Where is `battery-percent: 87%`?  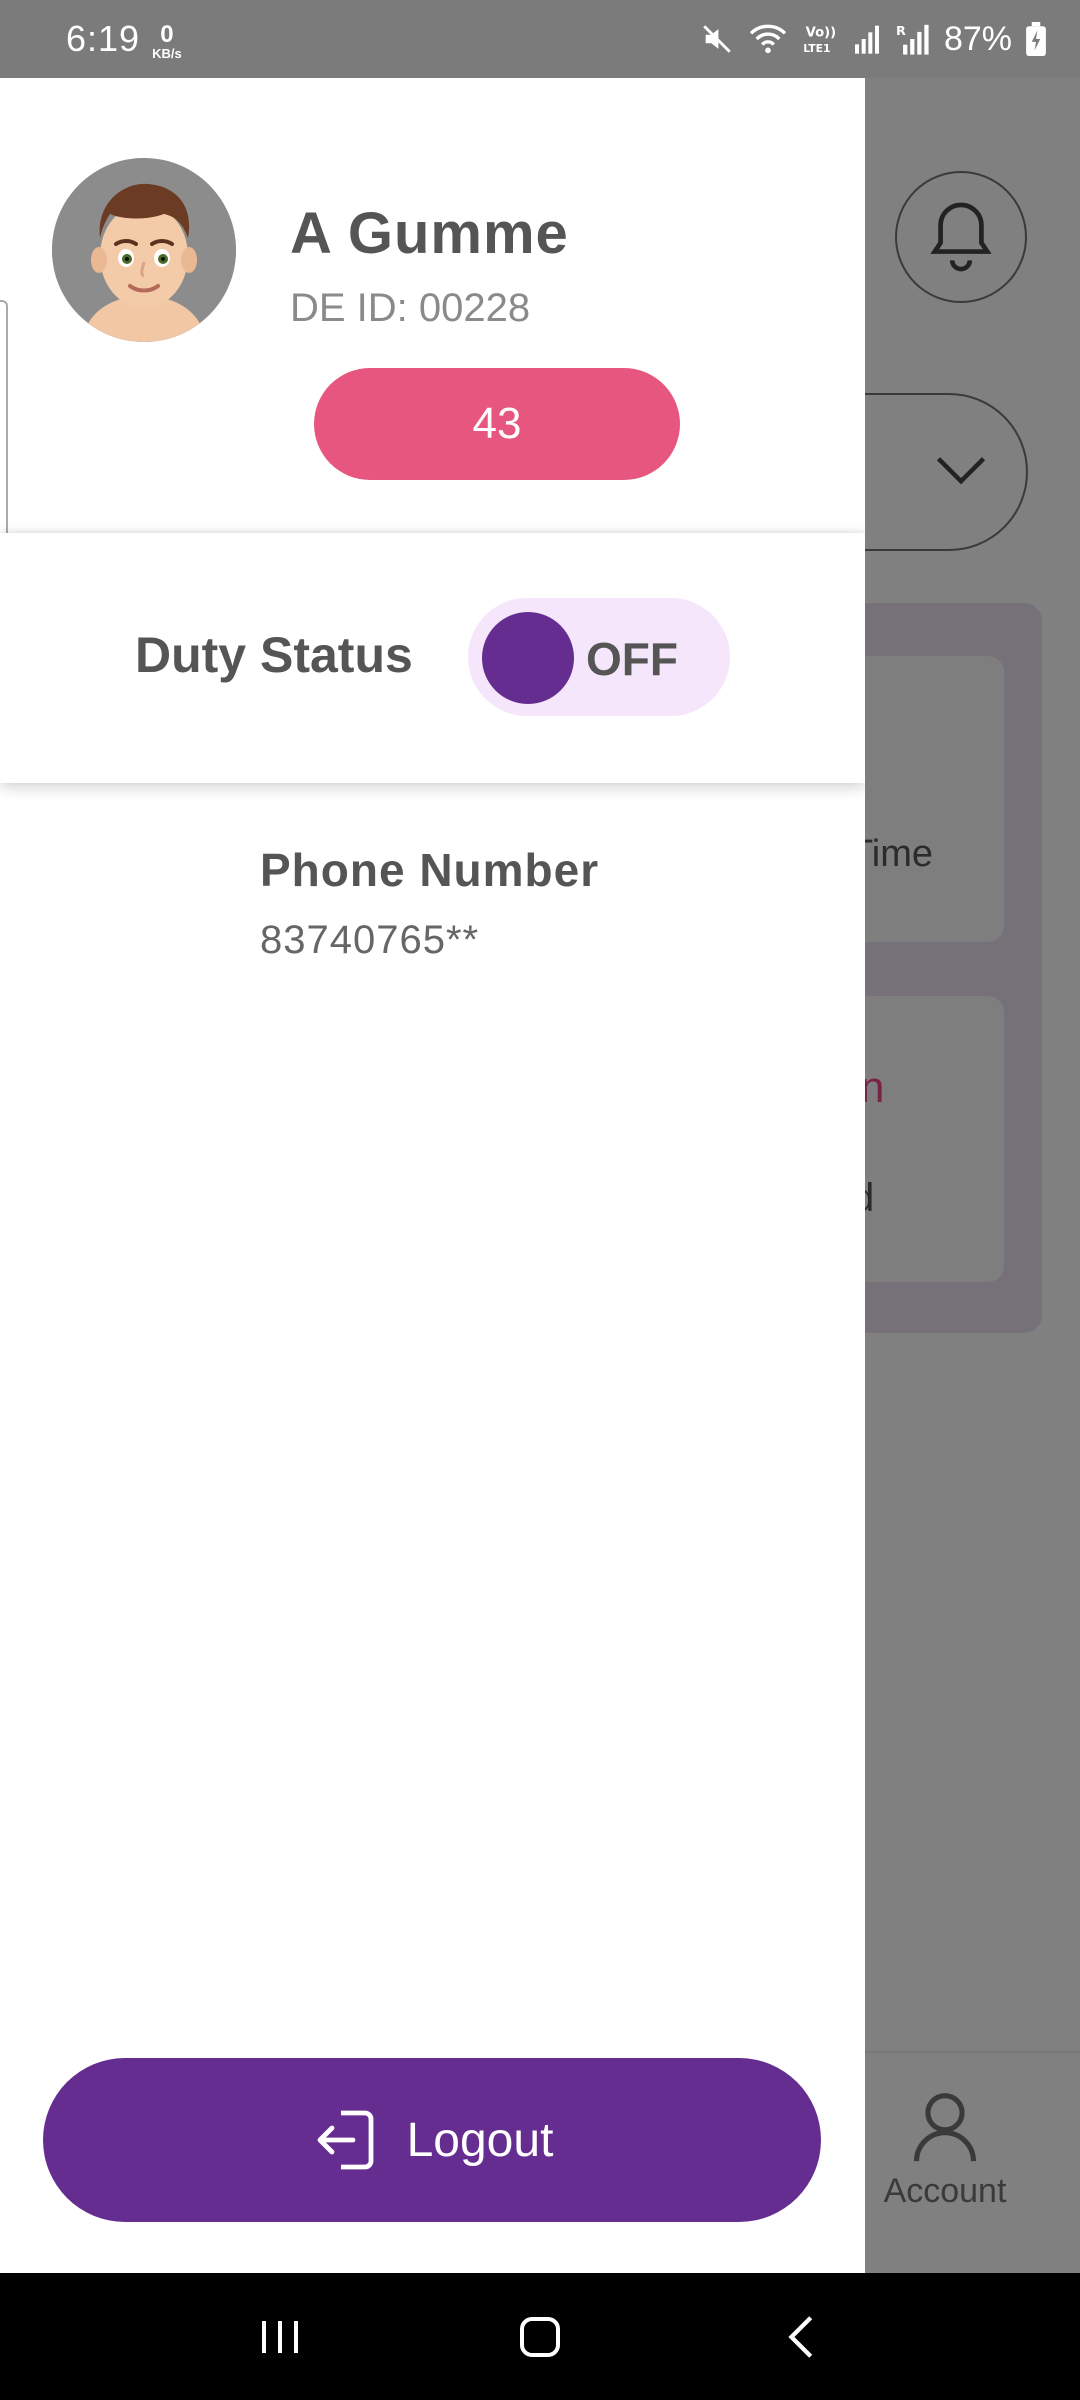
battery-percent: 87% is located at coordinates (977, 38).